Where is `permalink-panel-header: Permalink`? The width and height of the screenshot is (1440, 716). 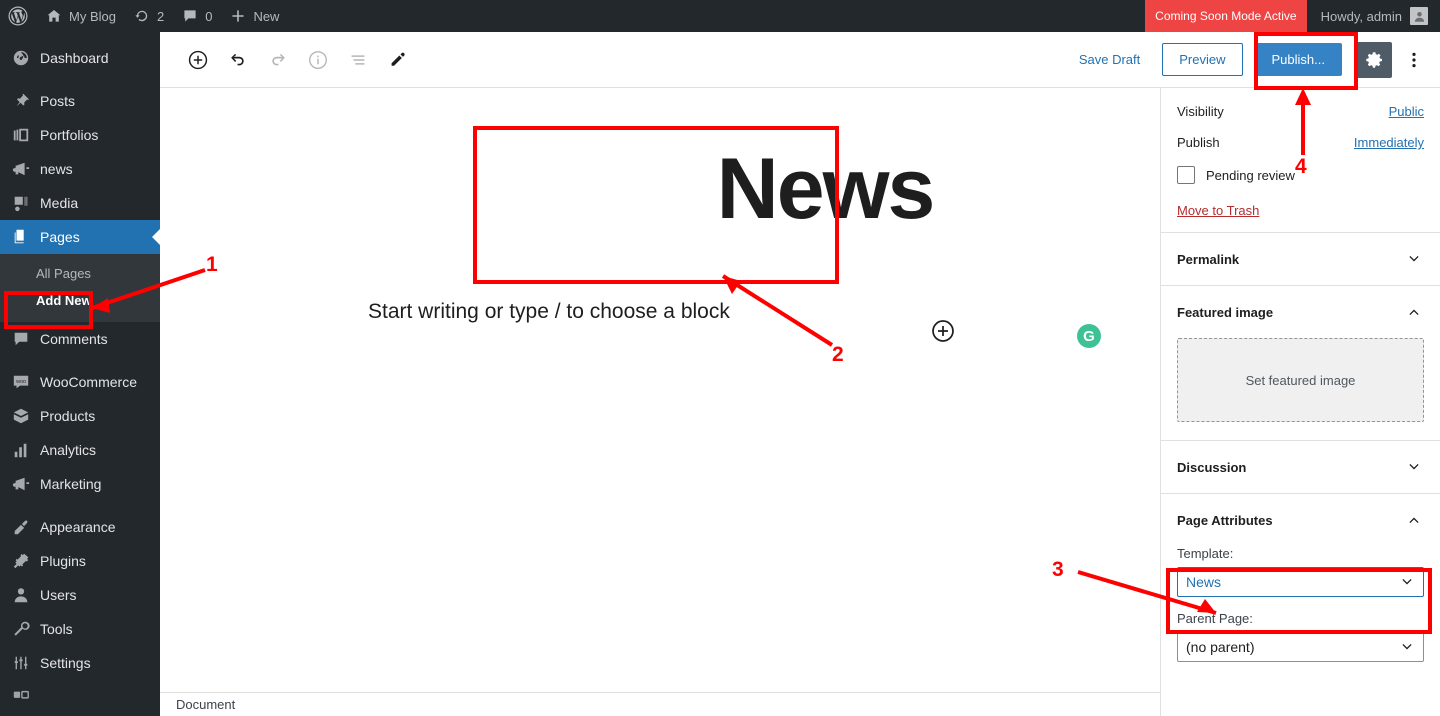
permalink-panel-header: Permalink is located at coordinates (1300, 259).